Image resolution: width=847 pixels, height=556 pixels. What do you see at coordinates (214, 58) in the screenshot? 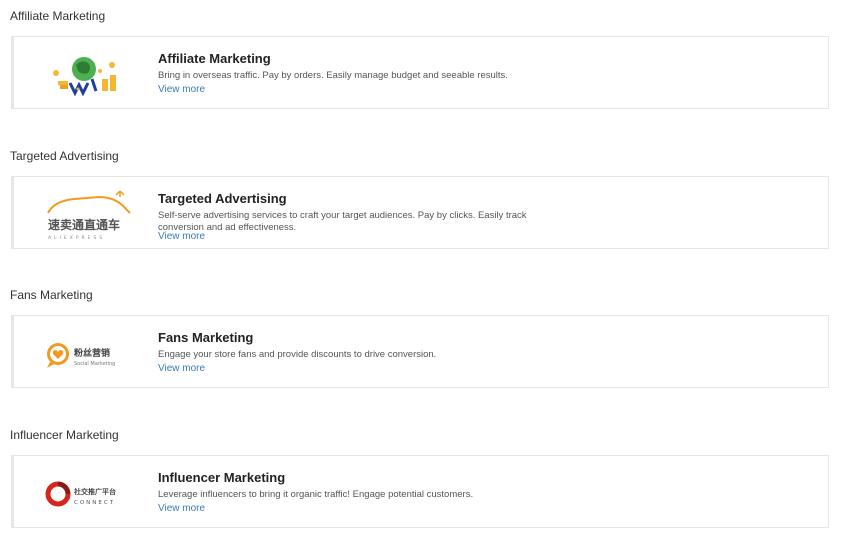
I see `card-title: Affiliate Marketing` at bounding box center [214, 58].